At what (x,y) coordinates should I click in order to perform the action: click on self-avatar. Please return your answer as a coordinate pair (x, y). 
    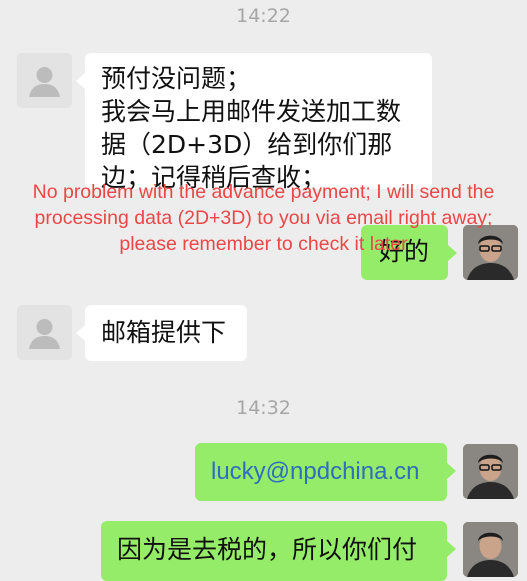
    Looking at the image, I should click on (490, 471).